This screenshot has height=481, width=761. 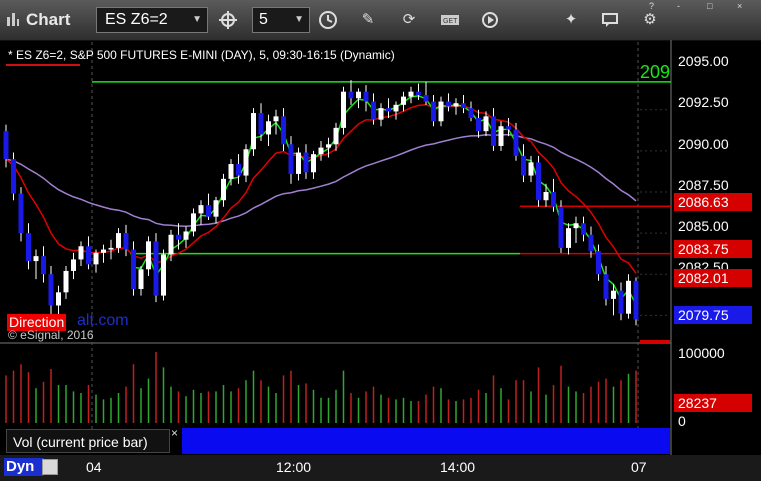 What do you see at coordinates (328, 20) in the screenshot?
I see `clock-icon` at bounding box center [328, 20].